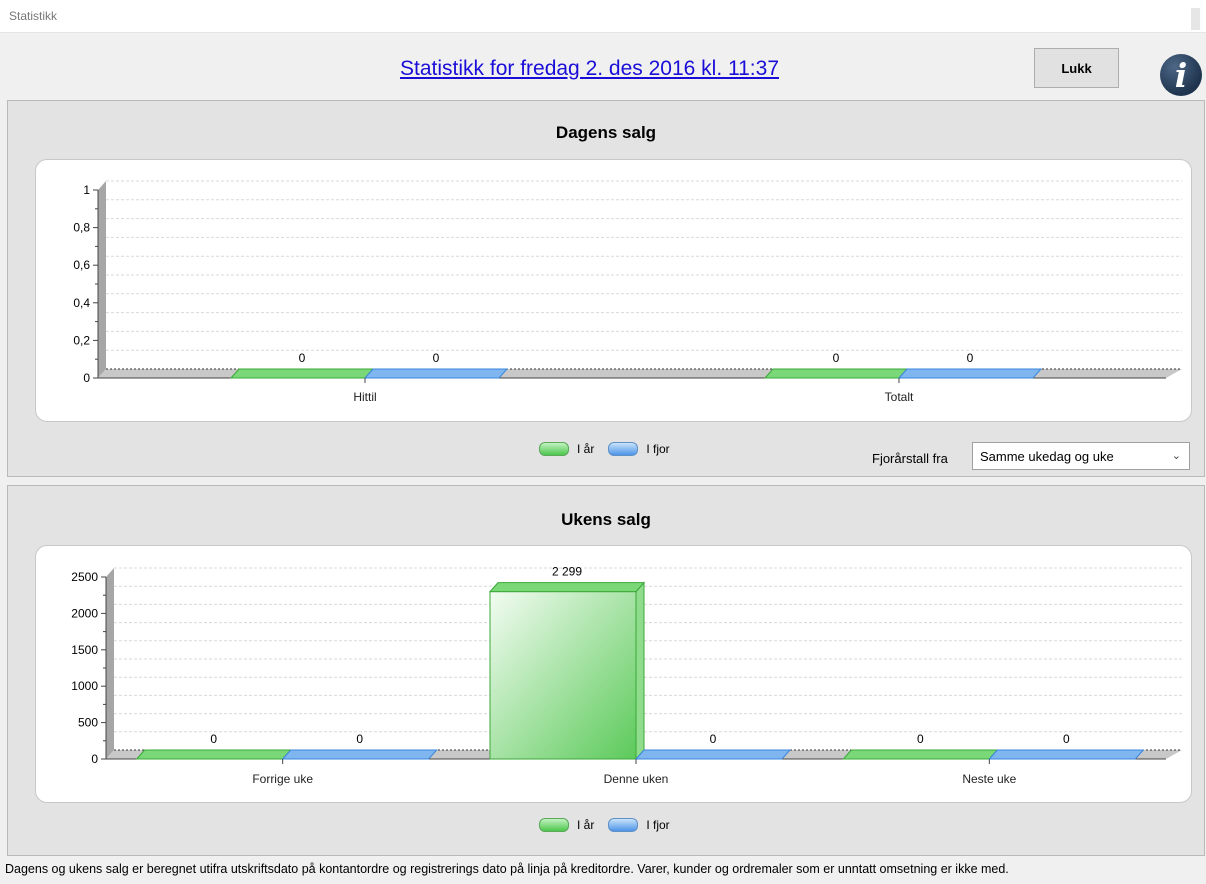 This screenshot has width=1206, height=884. Describe the element at coordinates (1195, 19) in the screenshot. I see `scrollbar-stub` at that location.